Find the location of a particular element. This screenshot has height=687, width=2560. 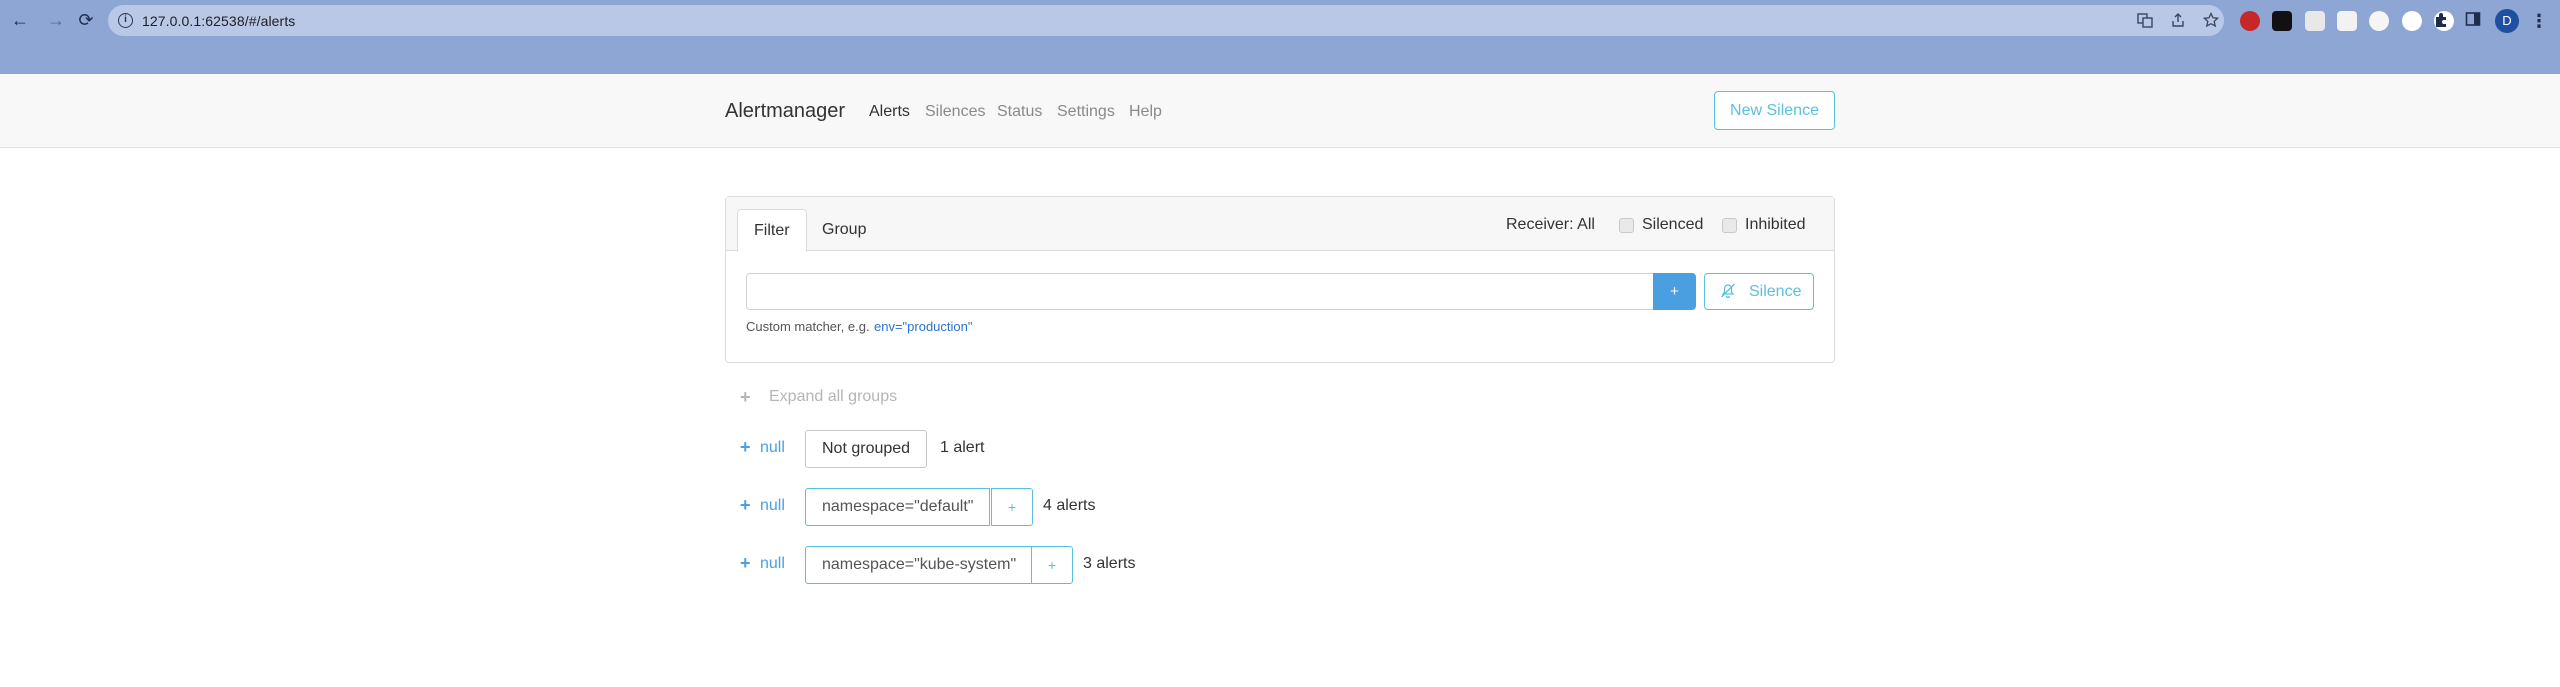

nav-help: Help is located at coordinates (1145, 112).